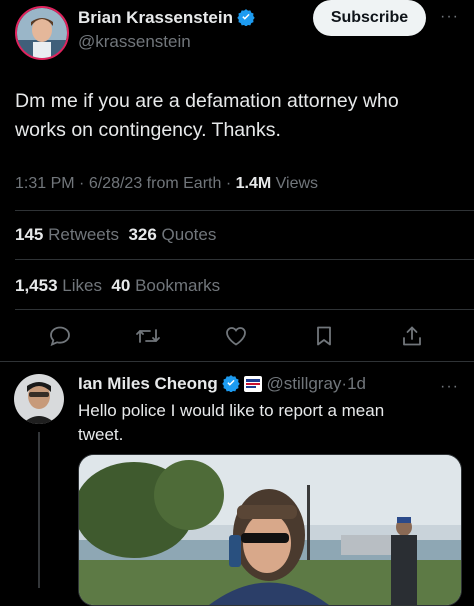  I want to click on reply-author-avatar, so click(39, 399).